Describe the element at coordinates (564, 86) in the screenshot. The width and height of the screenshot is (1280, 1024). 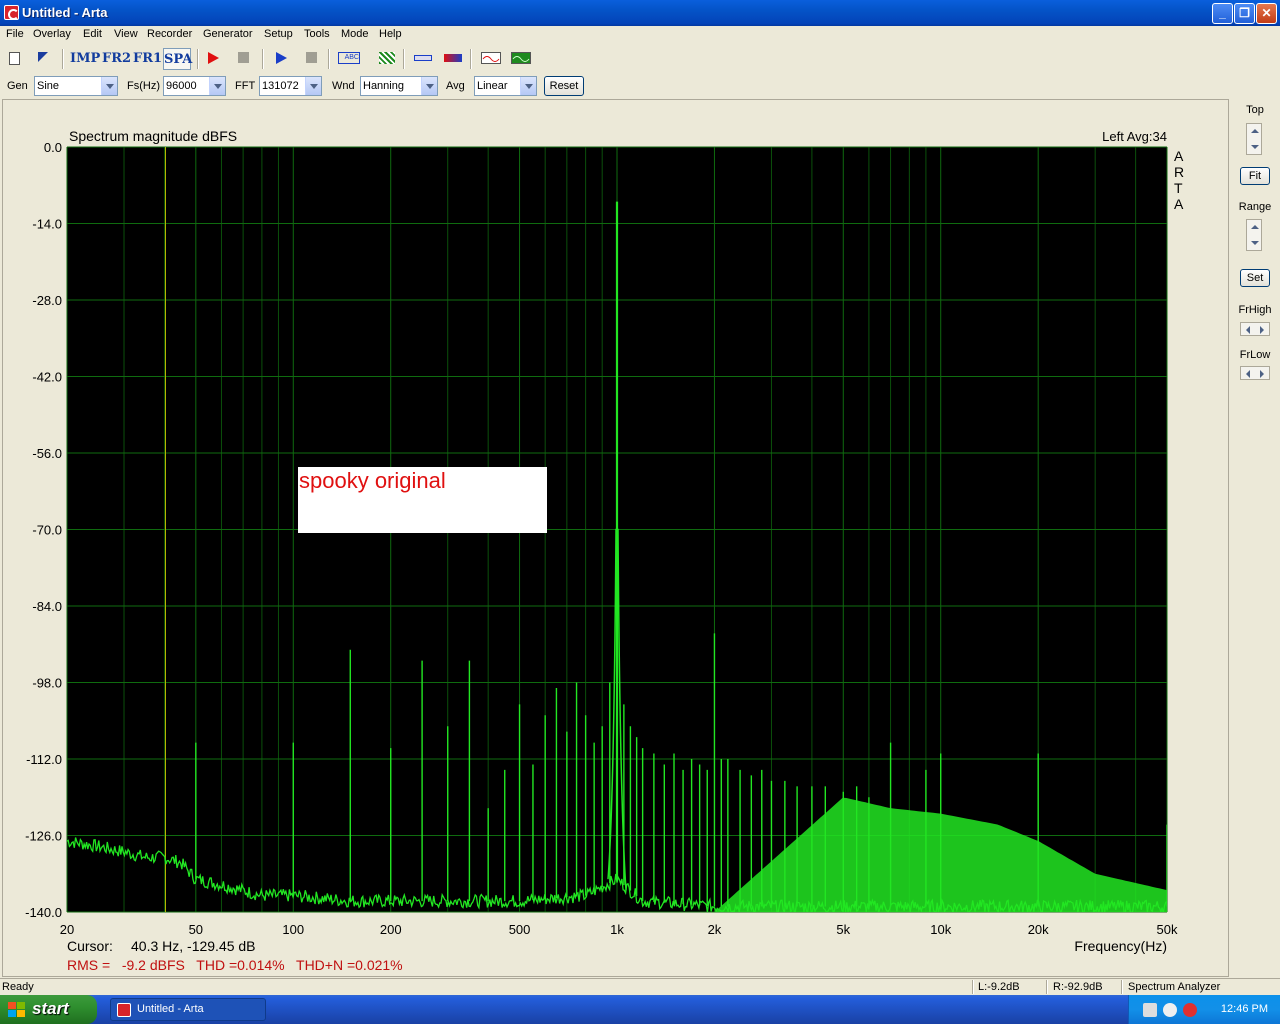
I see `reset-button: Reset` at that location.